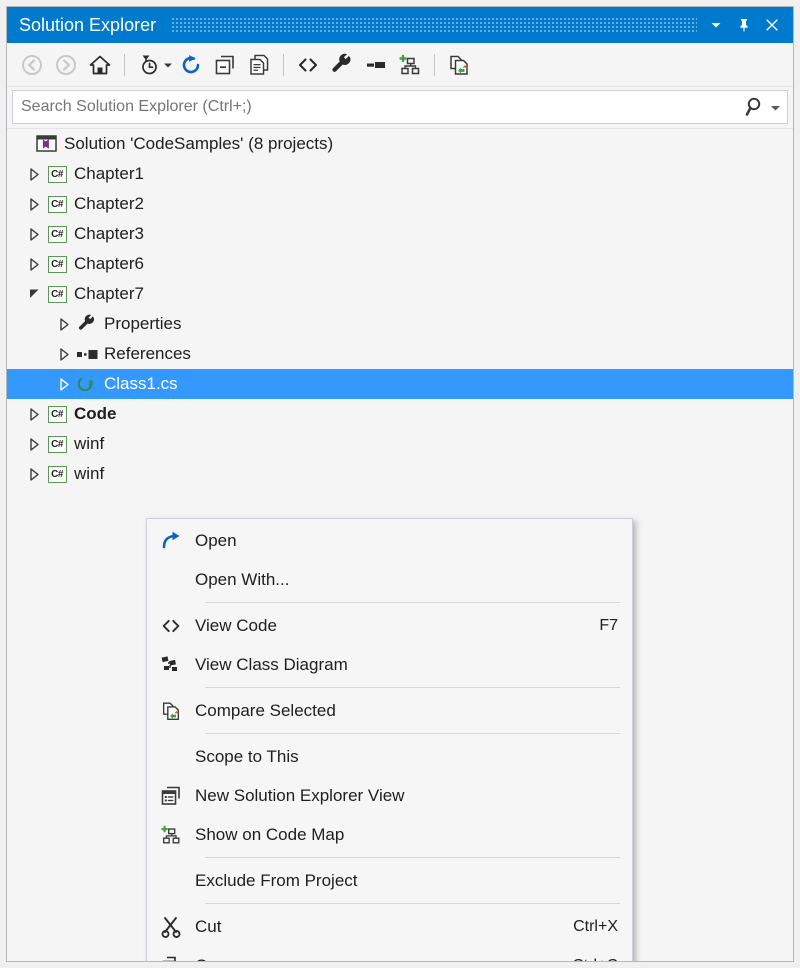 The image size is (800, 968). Describe the element at coordinates (389, 664) in the screenshot. I see `menu-item-view-class-diagram: View Class Diagram` at that location.